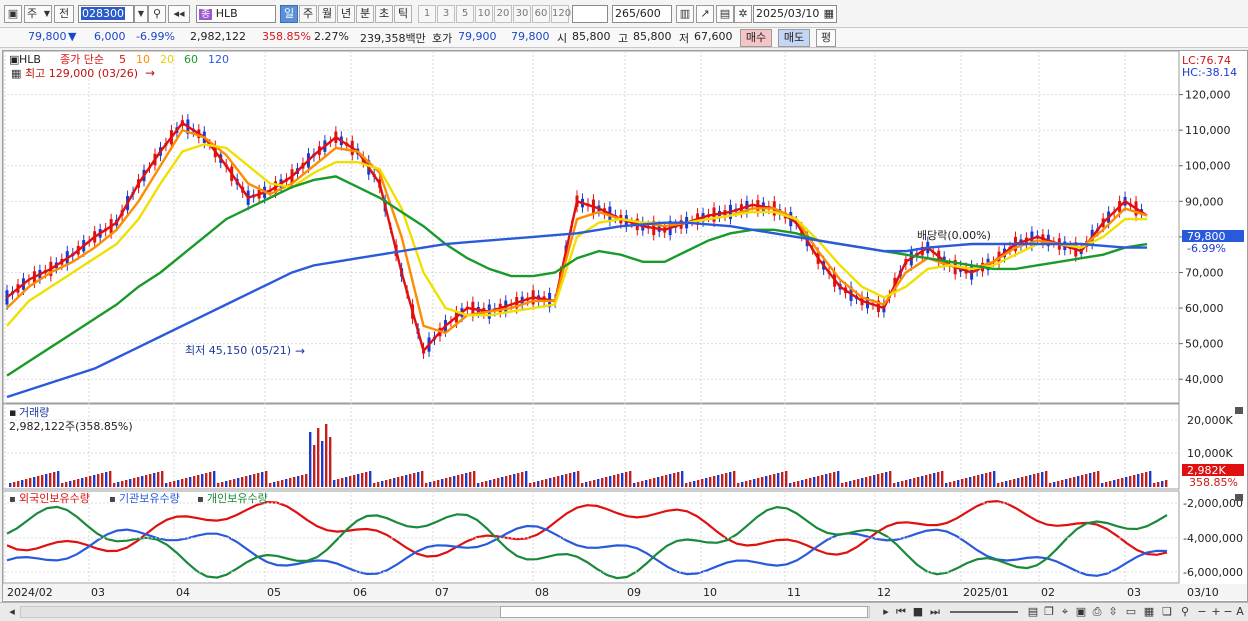 The width and height of the screenshot is (1248, 621). Describe the element at coordinates (1167, 612) in the screenshot. I see `duplicate-icon: ❏` at that location.